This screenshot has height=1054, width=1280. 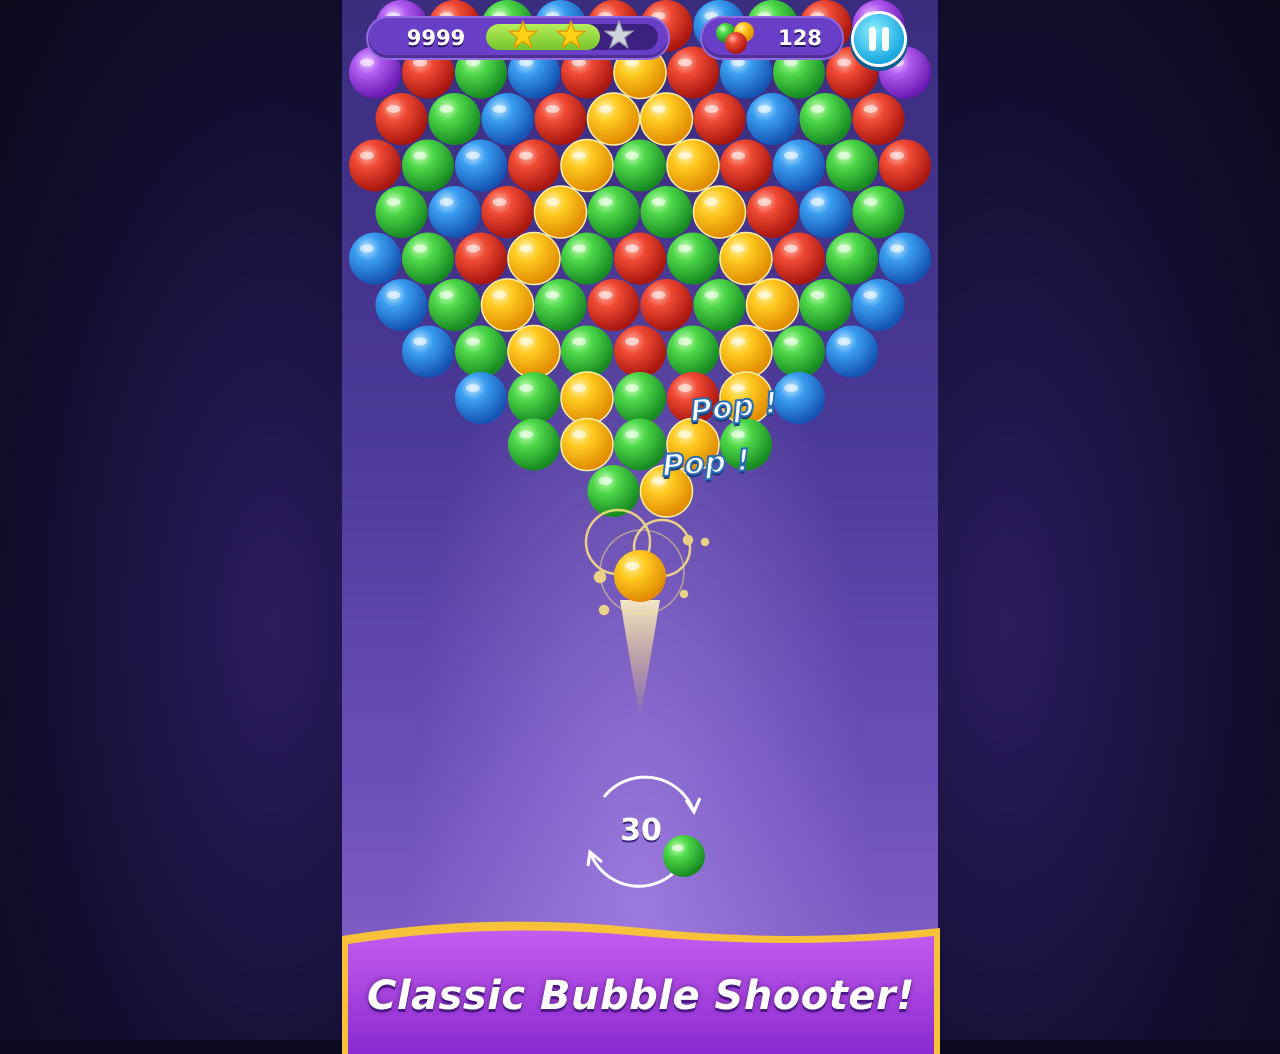 What do you see at coordinates (640, 576) in the screenshot?
I see `shooter-bubble` at bounding box center [640, 576].